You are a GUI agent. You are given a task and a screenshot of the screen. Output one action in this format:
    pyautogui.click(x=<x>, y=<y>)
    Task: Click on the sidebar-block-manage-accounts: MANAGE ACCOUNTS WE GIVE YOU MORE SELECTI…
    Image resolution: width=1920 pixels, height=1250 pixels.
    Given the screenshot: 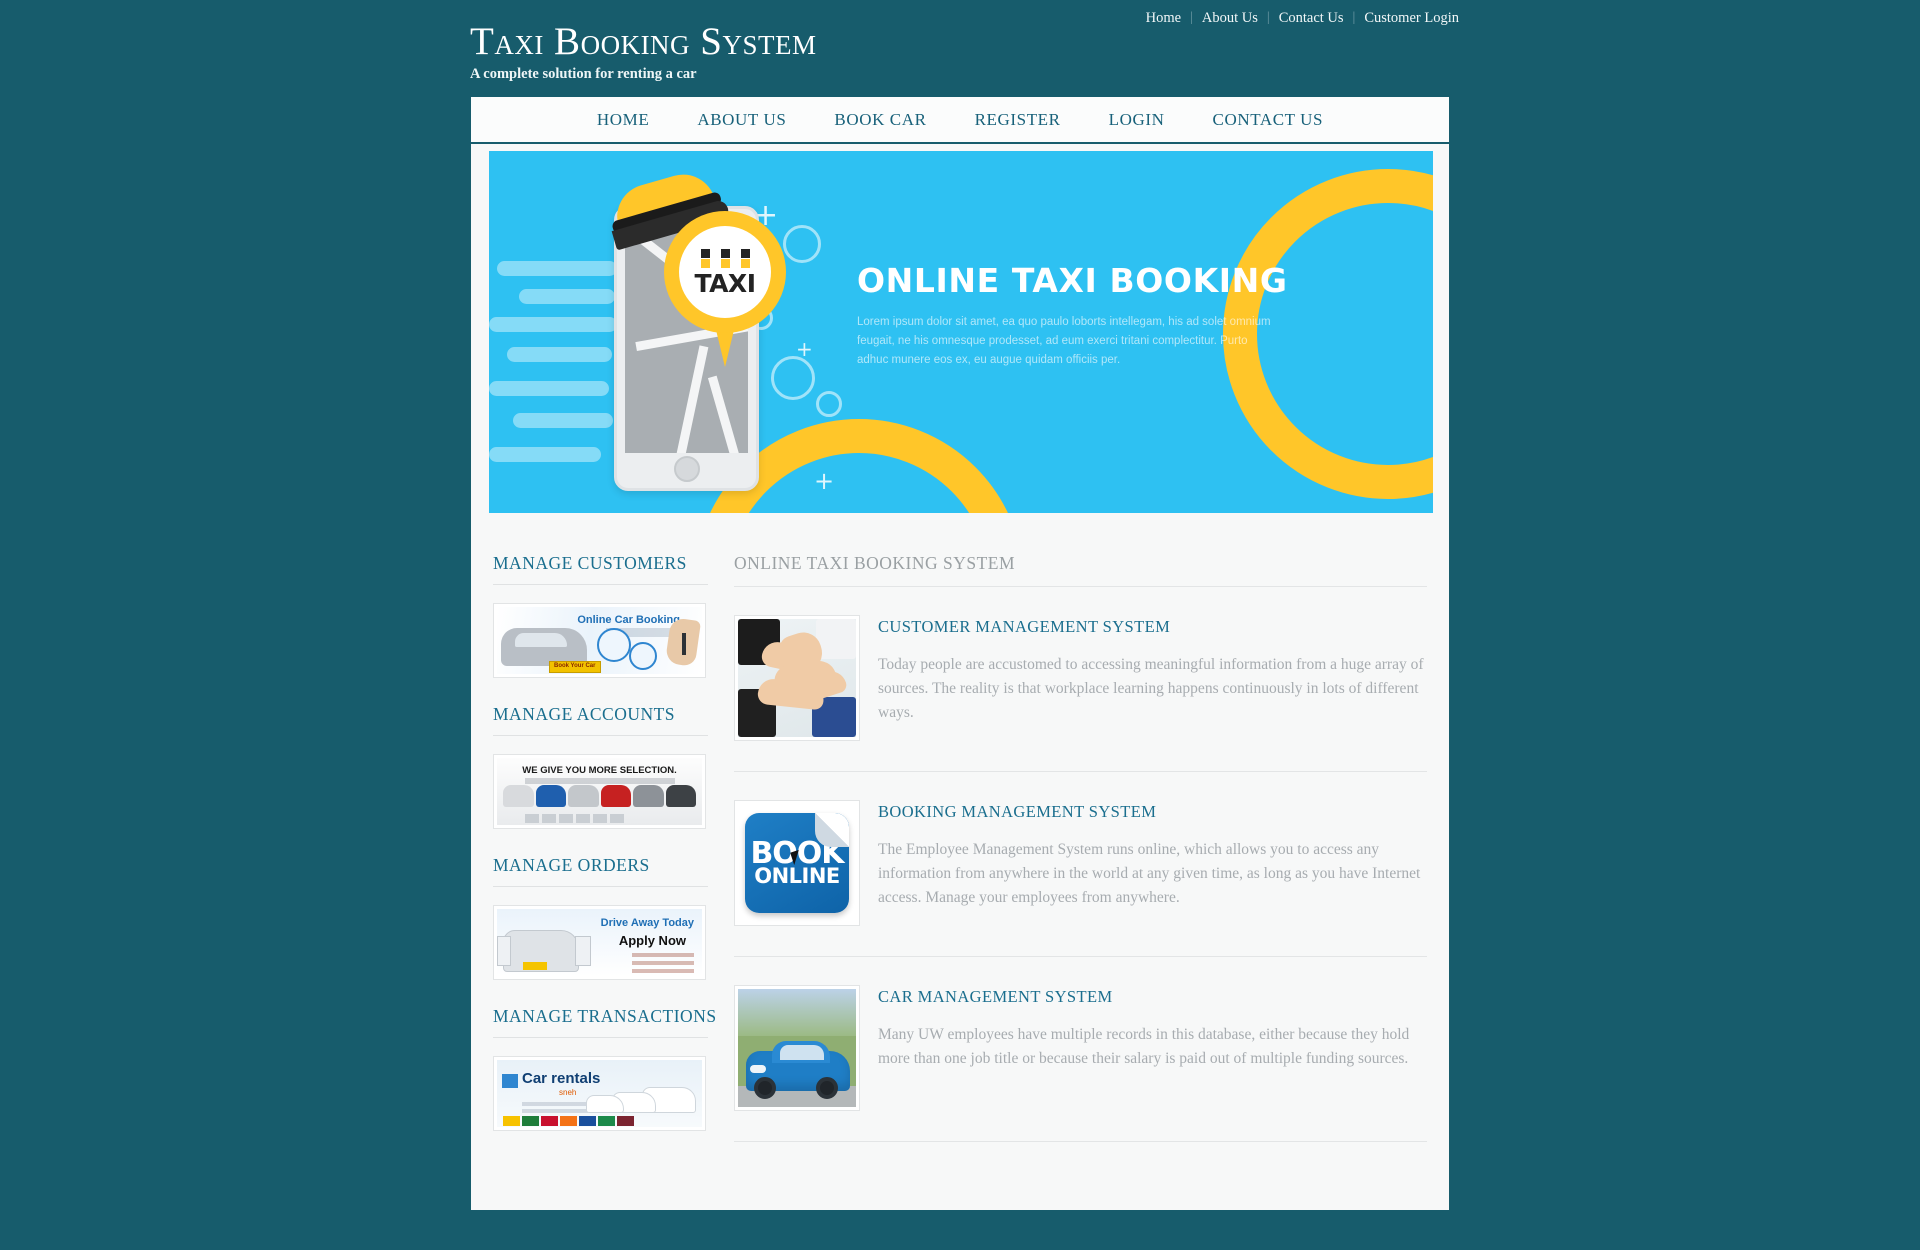 What is the action you would take?
    pyautogui.click(x=600, y=766)
    